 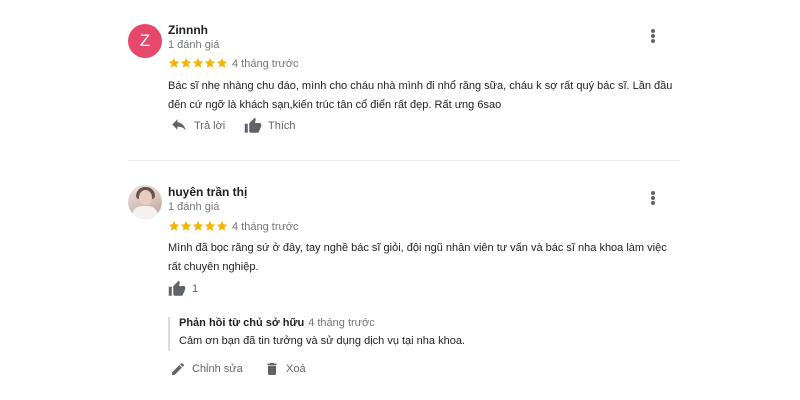 I want to click on delete-label: Xoá, so click(x=296, y=369).